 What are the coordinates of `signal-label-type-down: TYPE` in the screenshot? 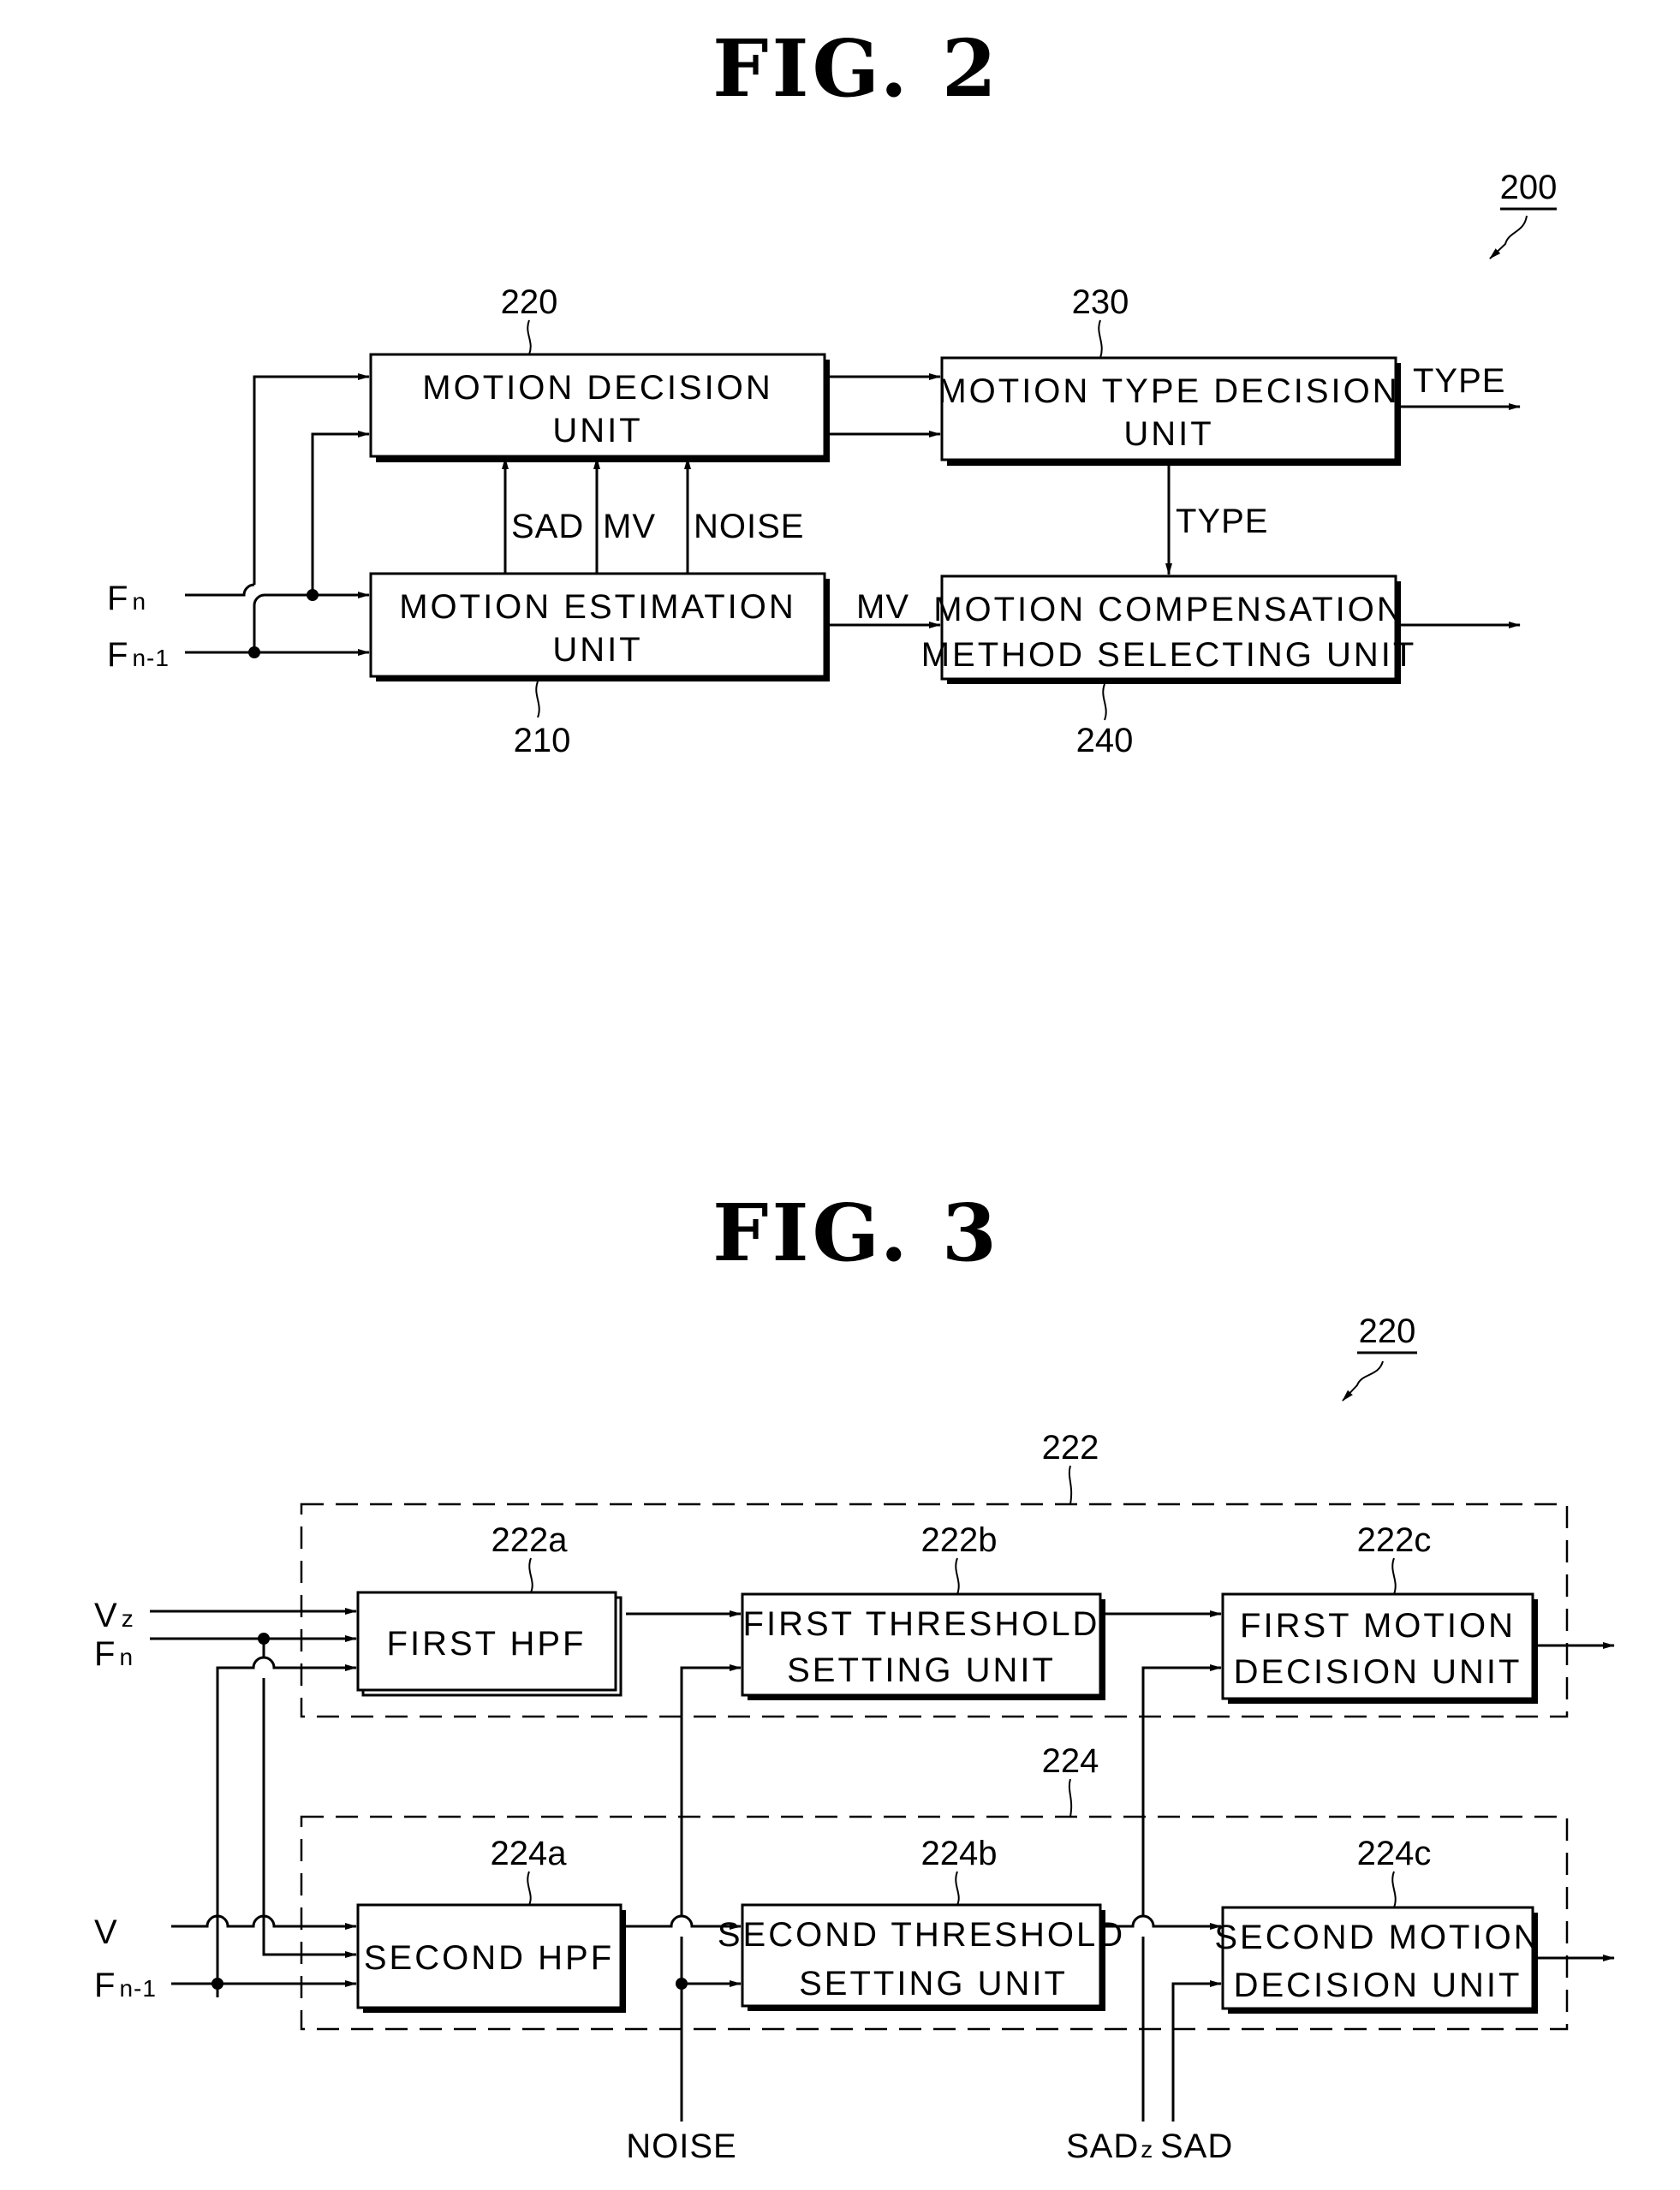 It's located at (1222, 521).